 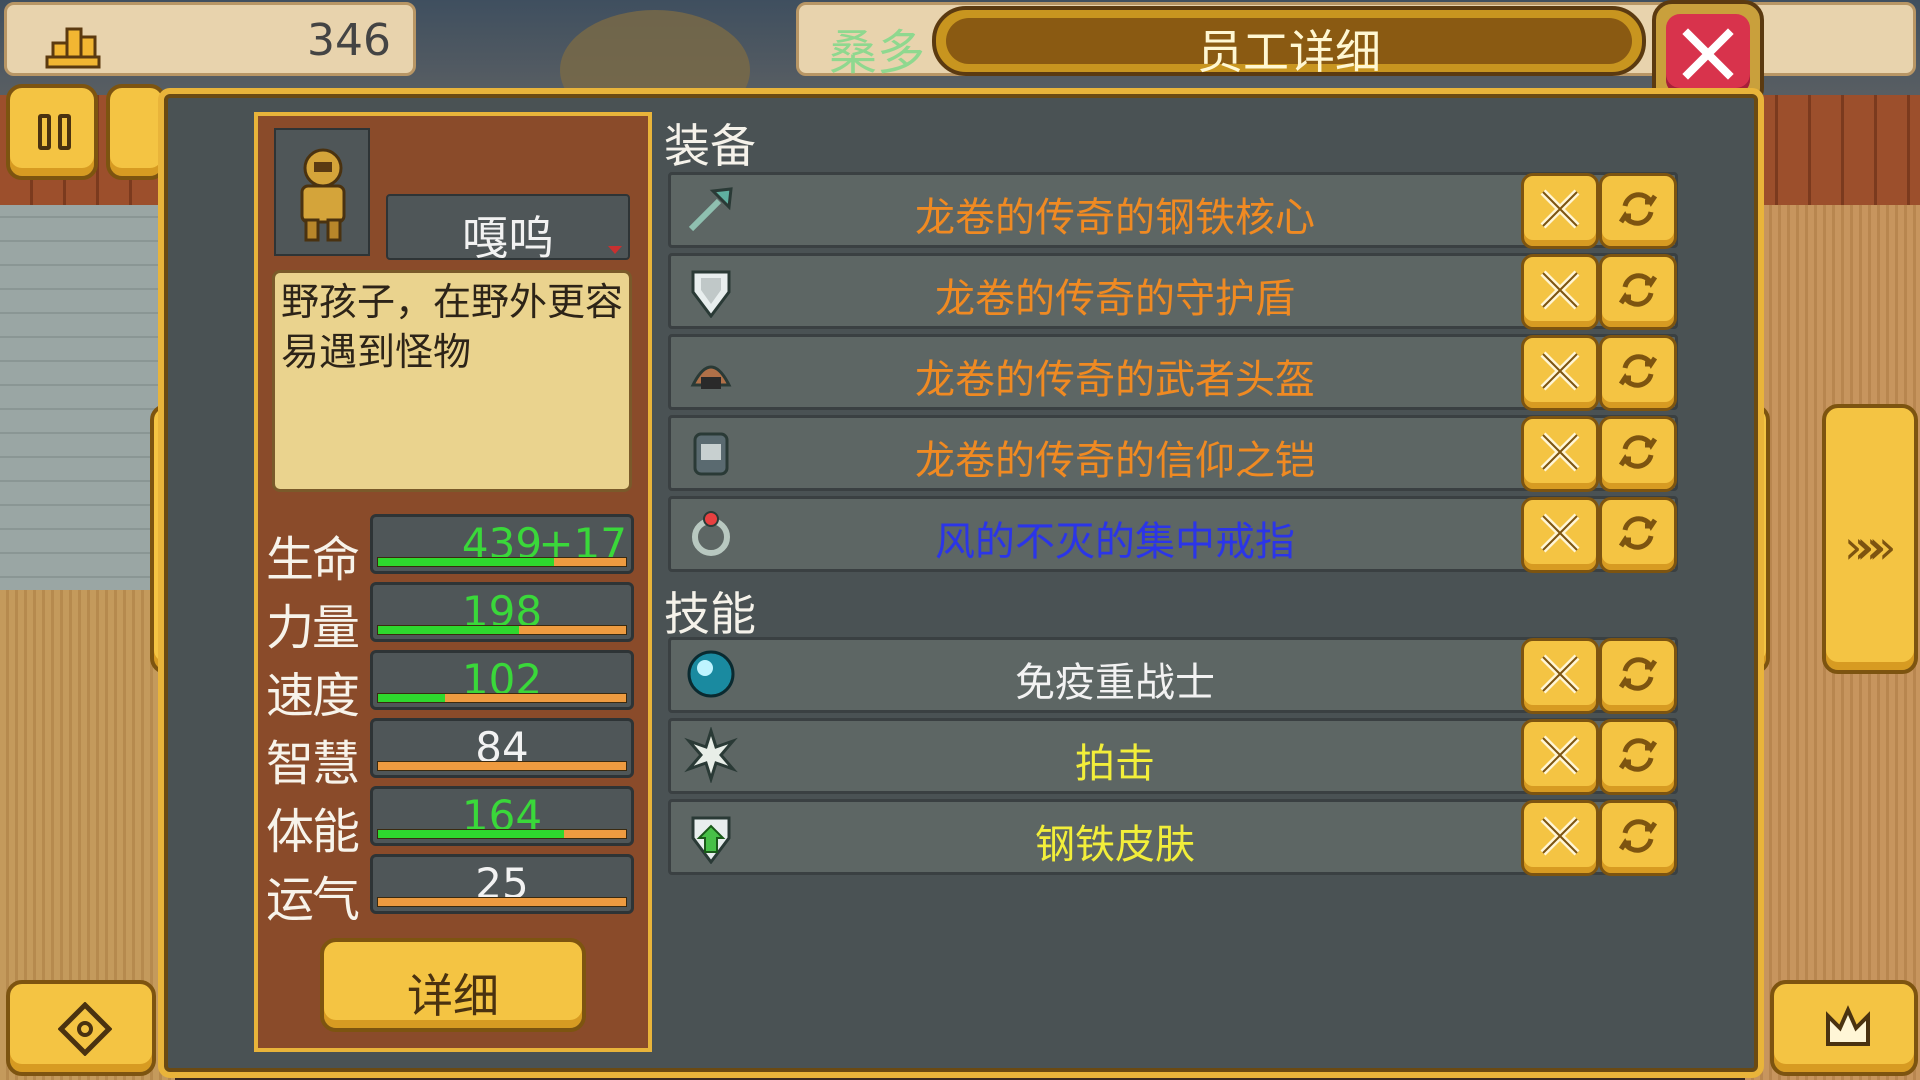 What do you see at coordinates (1708, 54) in the screenshot?
I see `close-icon` at bounding box center [1708, 54].